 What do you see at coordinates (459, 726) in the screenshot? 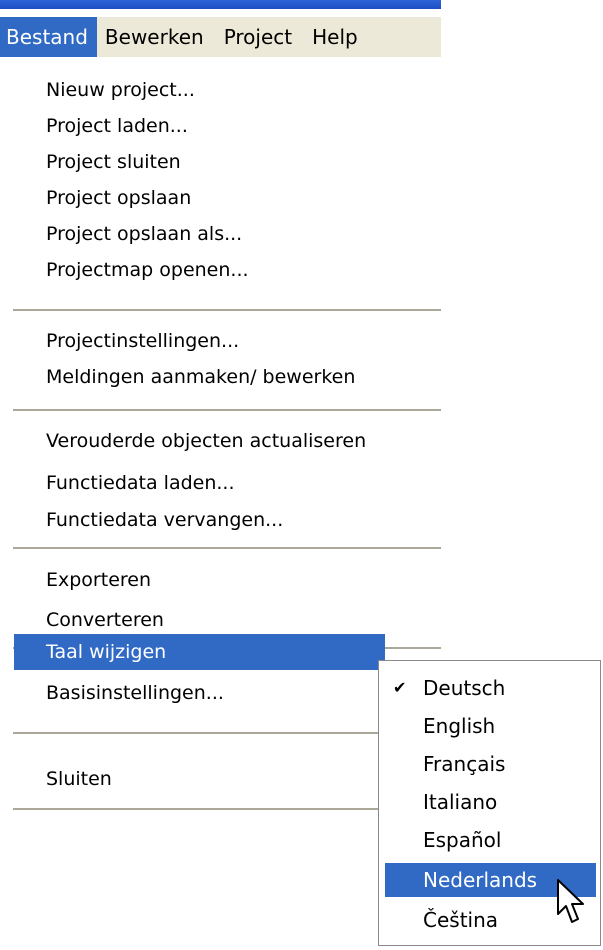
I see `language-item-label: English` at bounding box center [459, 726].